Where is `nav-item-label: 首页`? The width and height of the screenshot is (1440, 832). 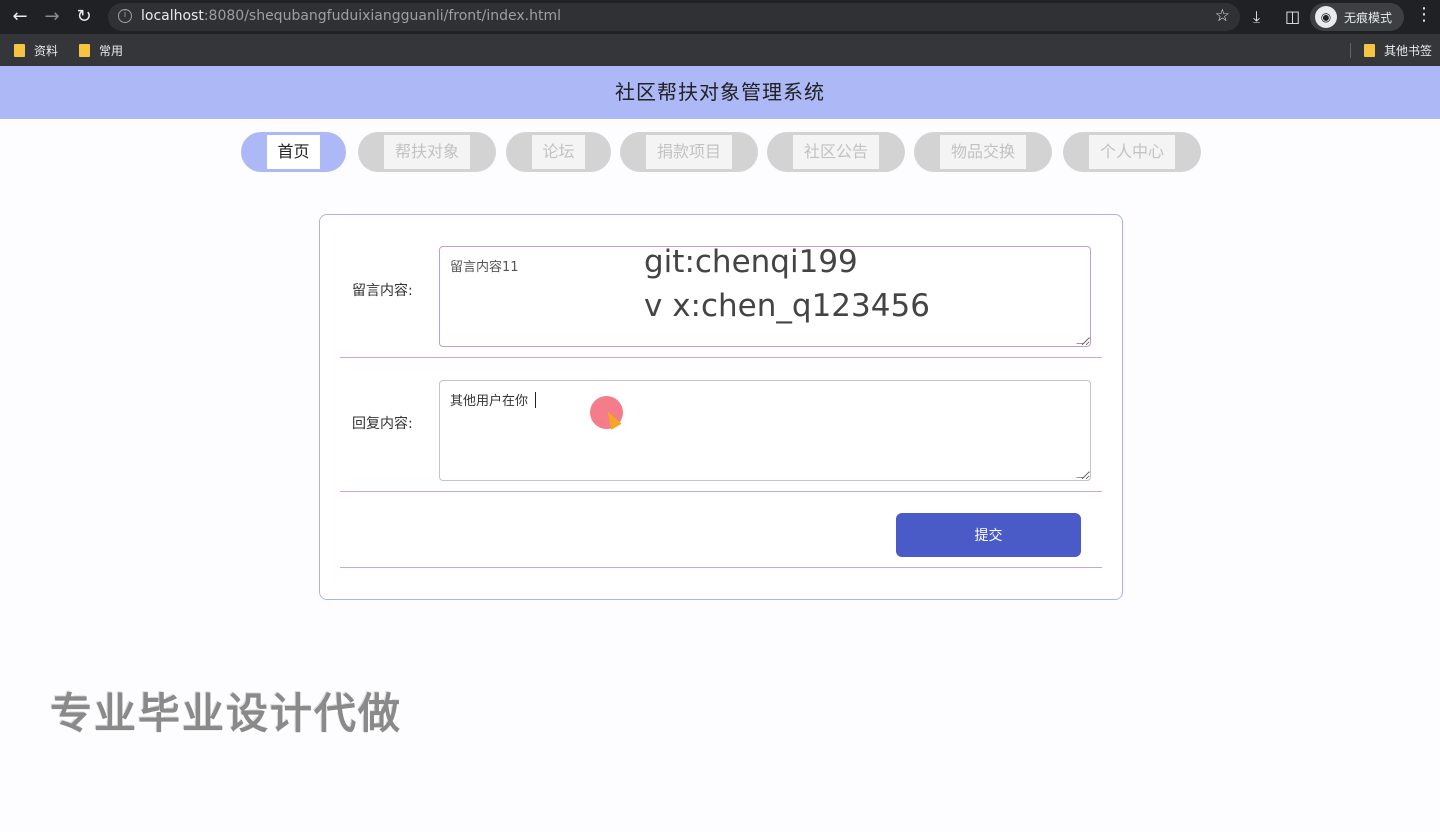
nav-item-label: 首页 is located at coordinates (293, 152).